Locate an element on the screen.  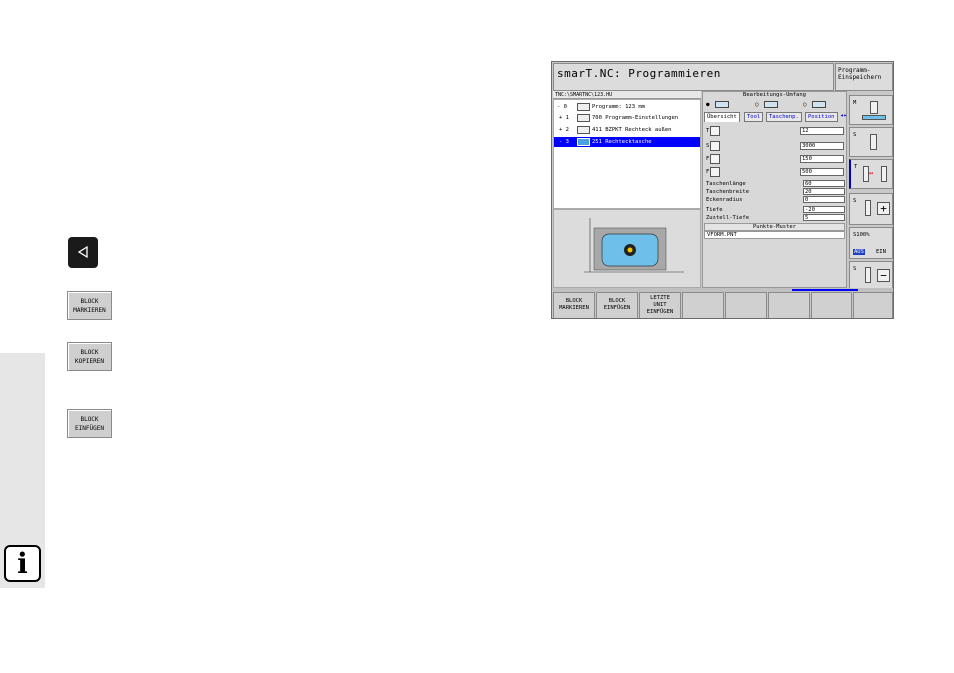
aus-indicator: AUS is located at coordinates (859, 252).